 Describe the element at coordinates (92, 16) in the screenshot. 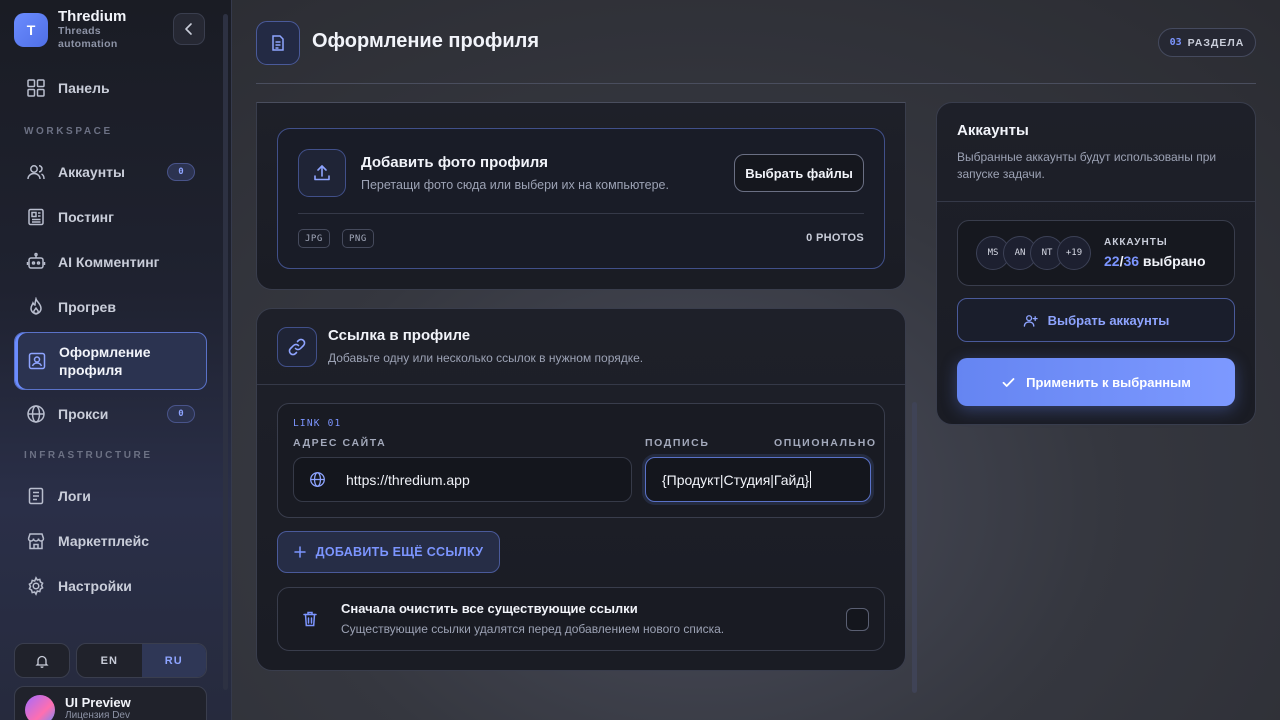

I see `brand-name: Thredium` at that location.